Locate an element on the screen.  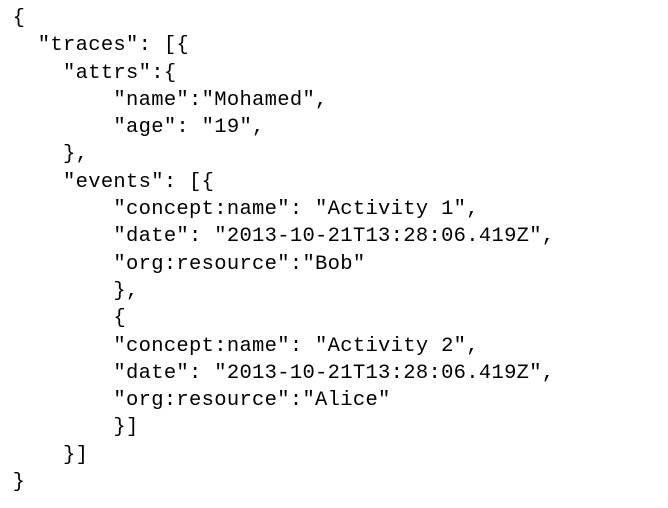
code-line-14: "date": "2013-10-21T13:28:06.419Z", is located at coordinates (277, 373).